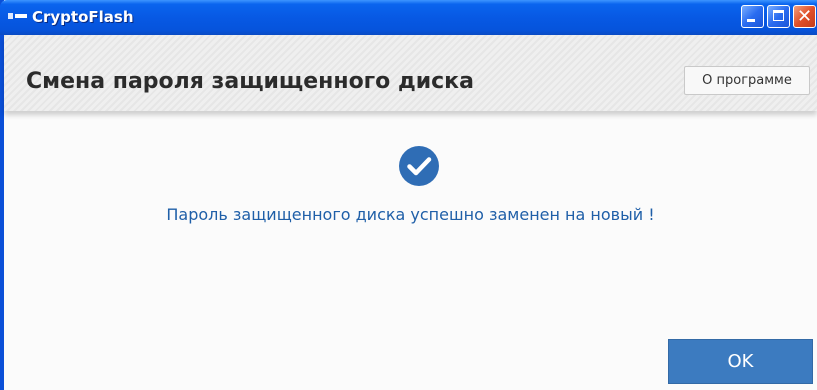 The image size is (817, 390). I want to click on close-button: ✕, so click(804, 16).